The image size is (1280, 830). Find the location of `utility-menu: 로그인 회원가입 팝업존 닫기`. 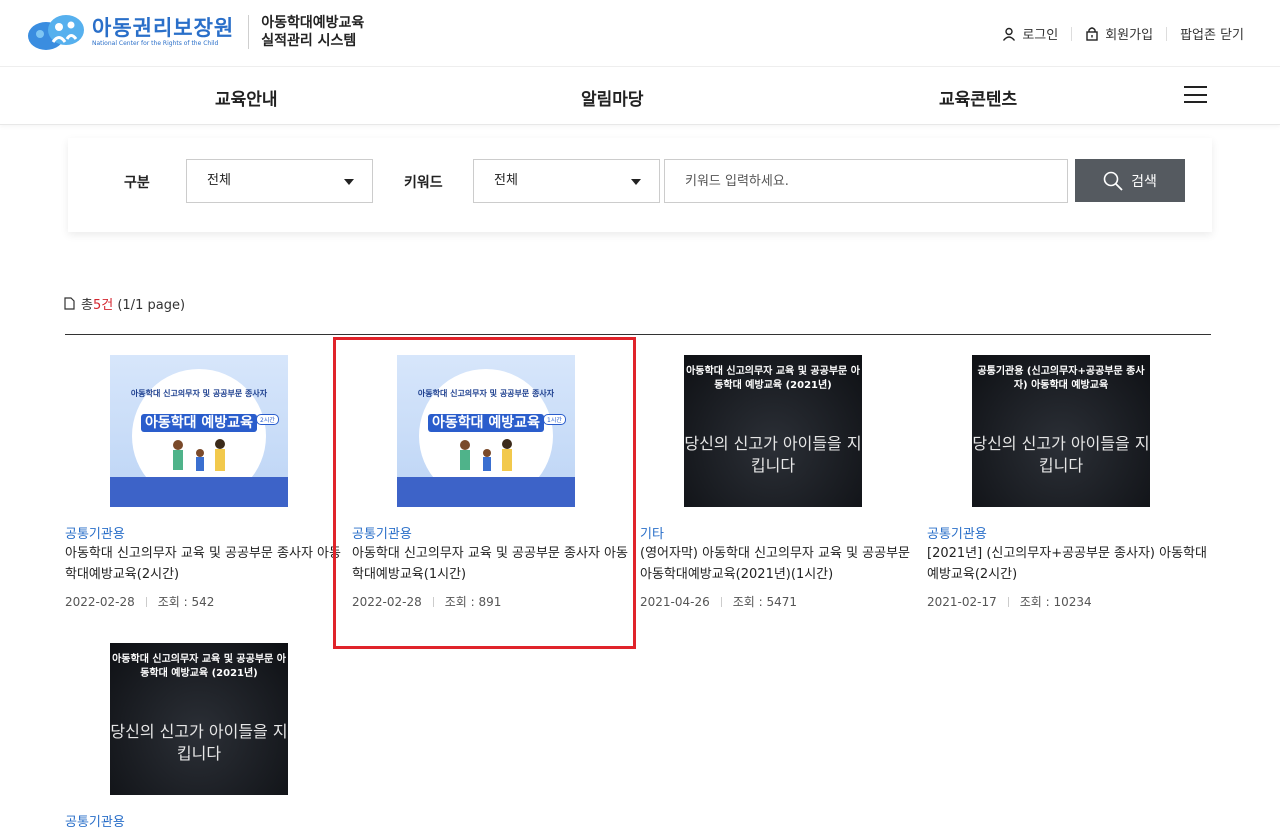

utility-menu: 로그인 회원가입 팝업존 닫기 is located at coordinates (1123, 33).